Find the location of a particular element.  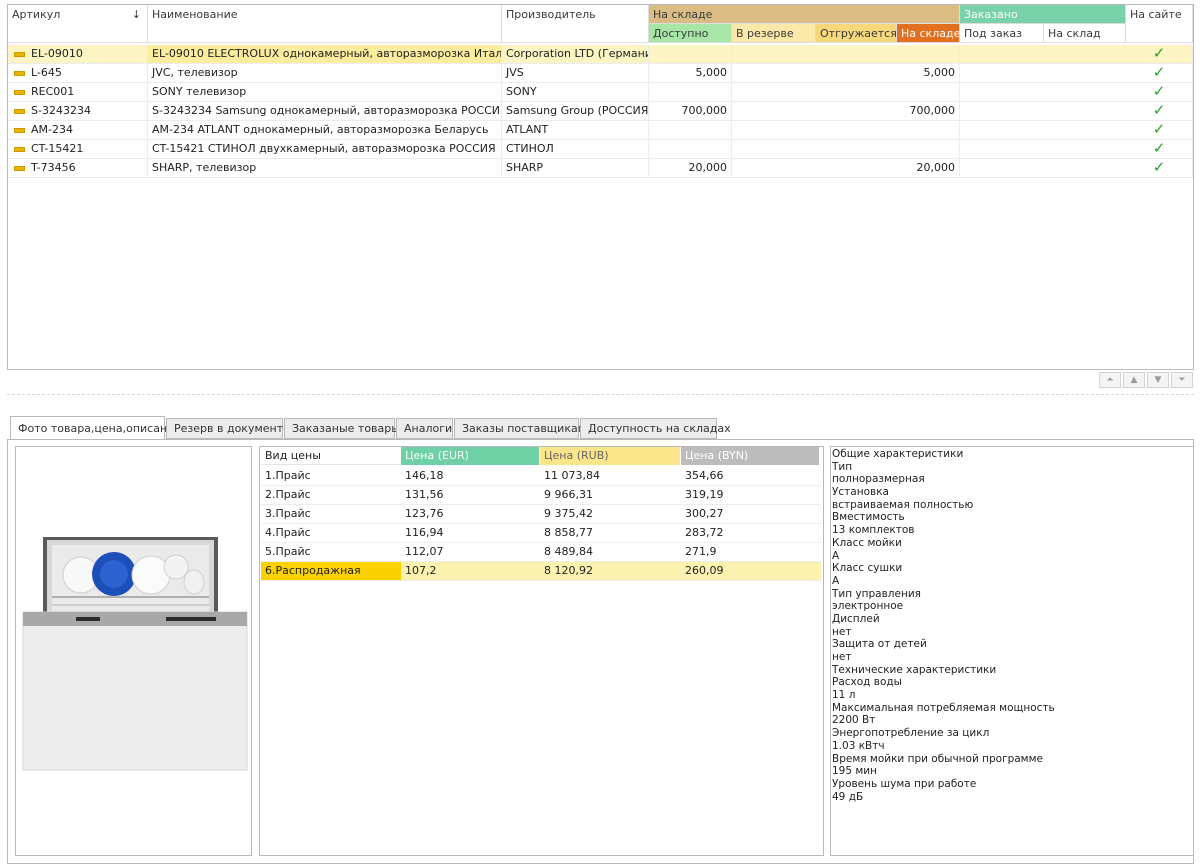

desc-line: Максимальная потребляемая мощность is located at coordinates (943, 707).